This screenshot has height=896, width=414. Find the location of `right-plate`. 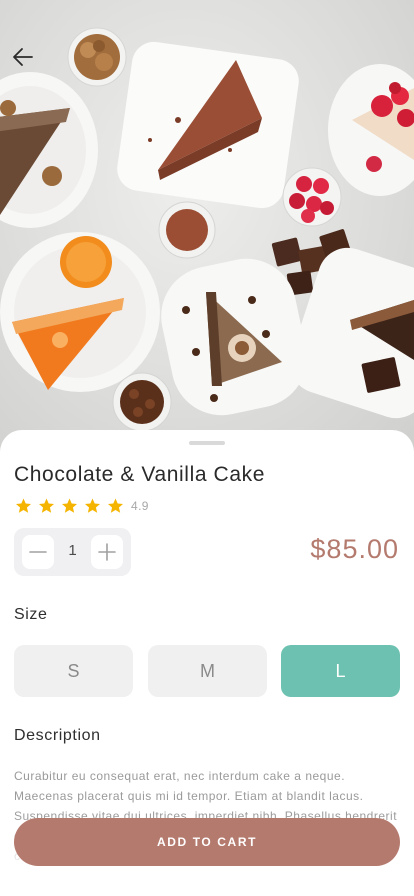

right-plate is located at coordinates (371, 130).